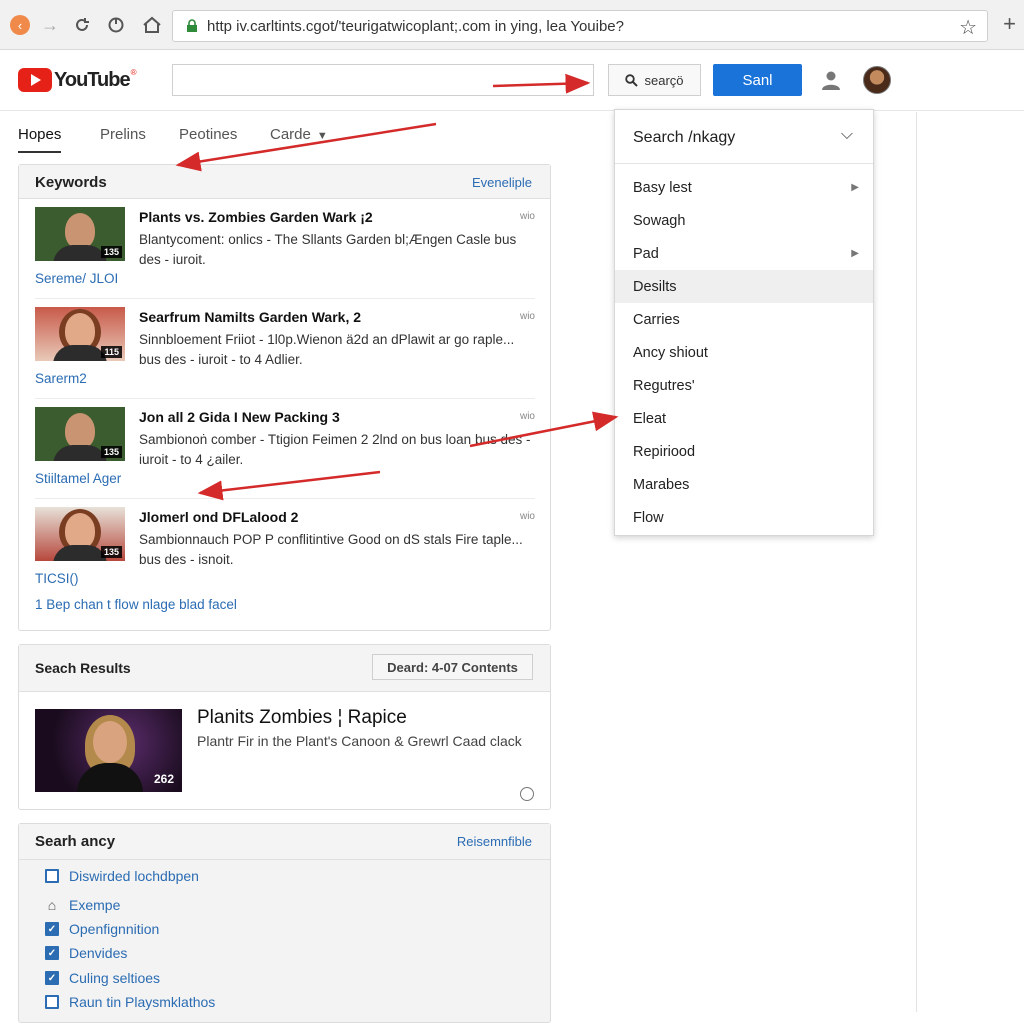  Describe the element at coordinates (744, 187) in the screenshot. I see `menu-item: Basy lest ▶` at that location.